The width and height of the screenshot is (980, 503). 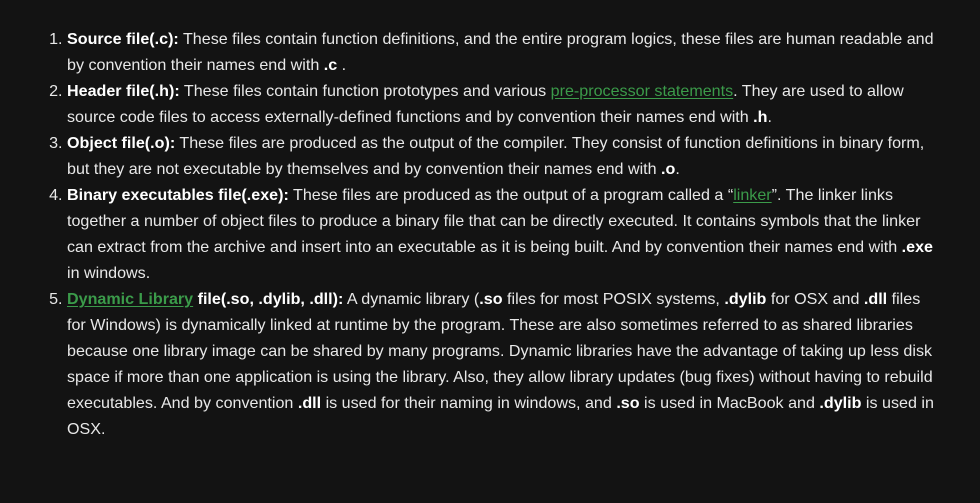 What do you see at coordinates (268, 299) in the screenshot?
I see `item-title: file(.so, .dylib, .dll):` at bounding box center [268, 299].